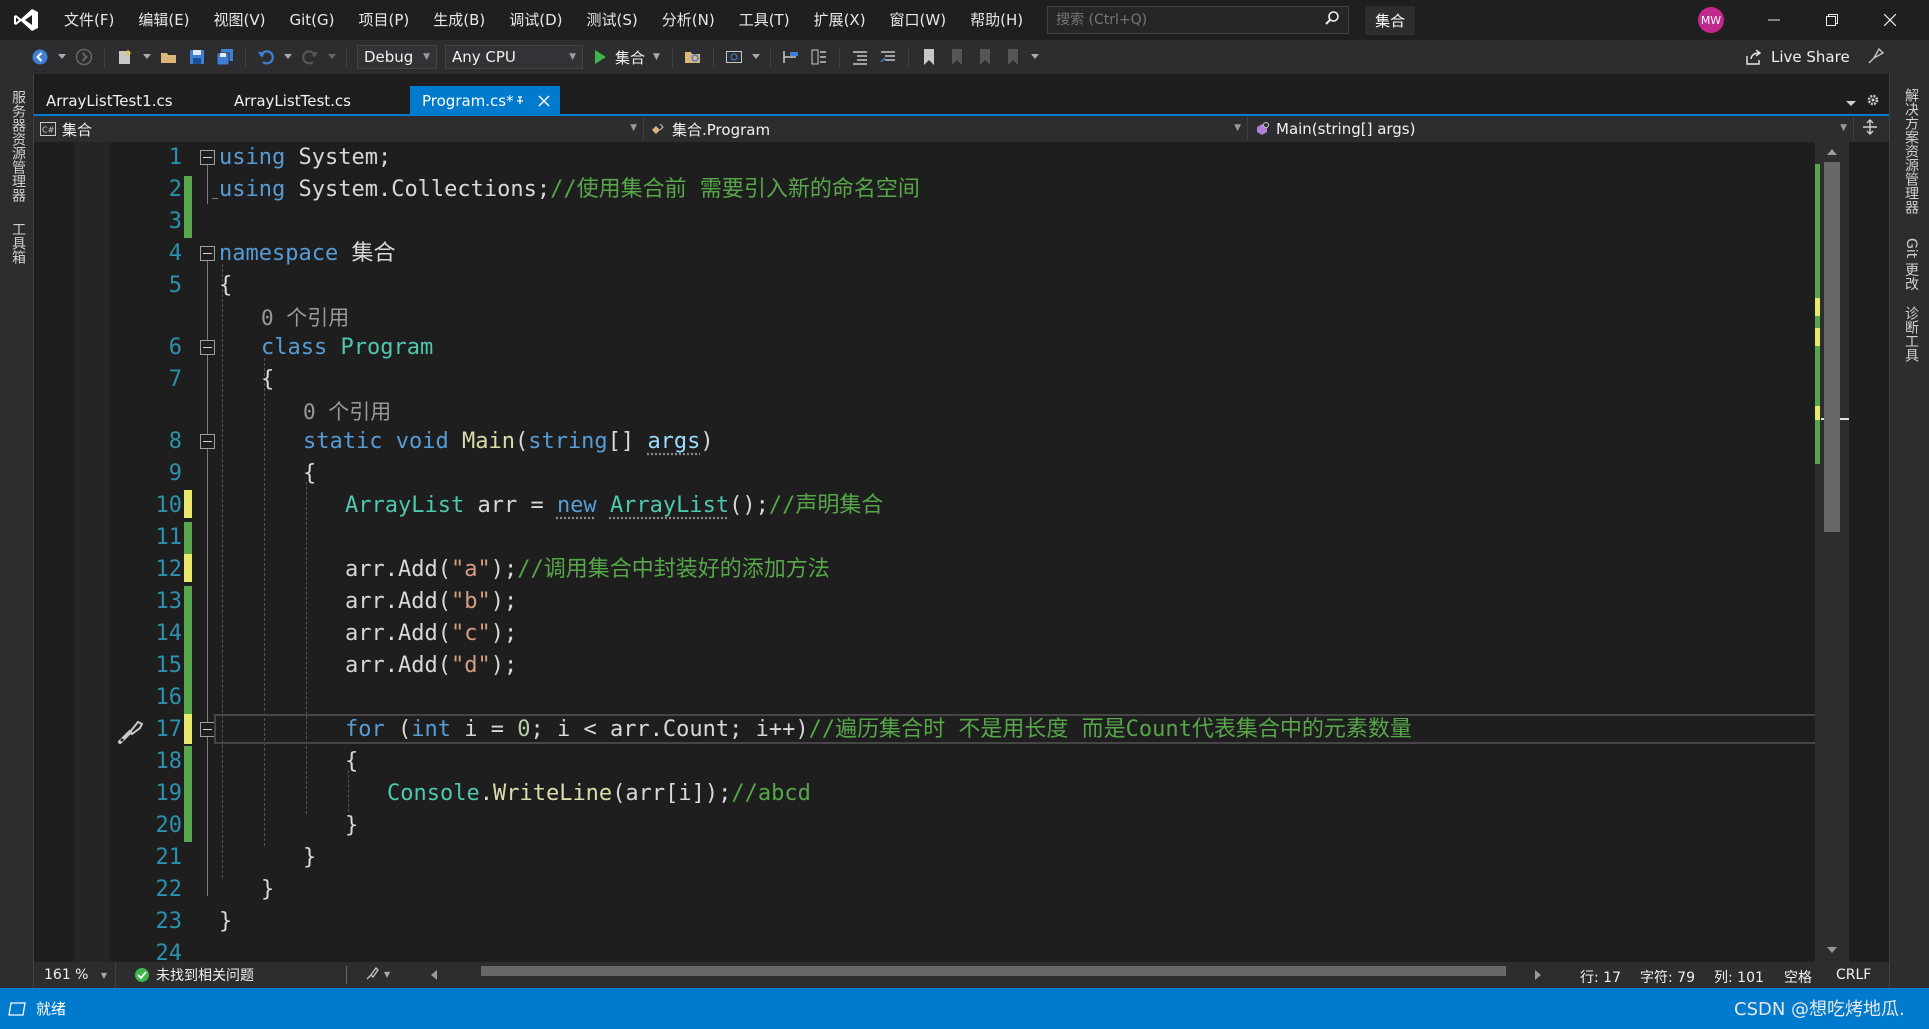 The image size is (1929, 1029). I want to click on comment-lines-icon, so click(860, 57).